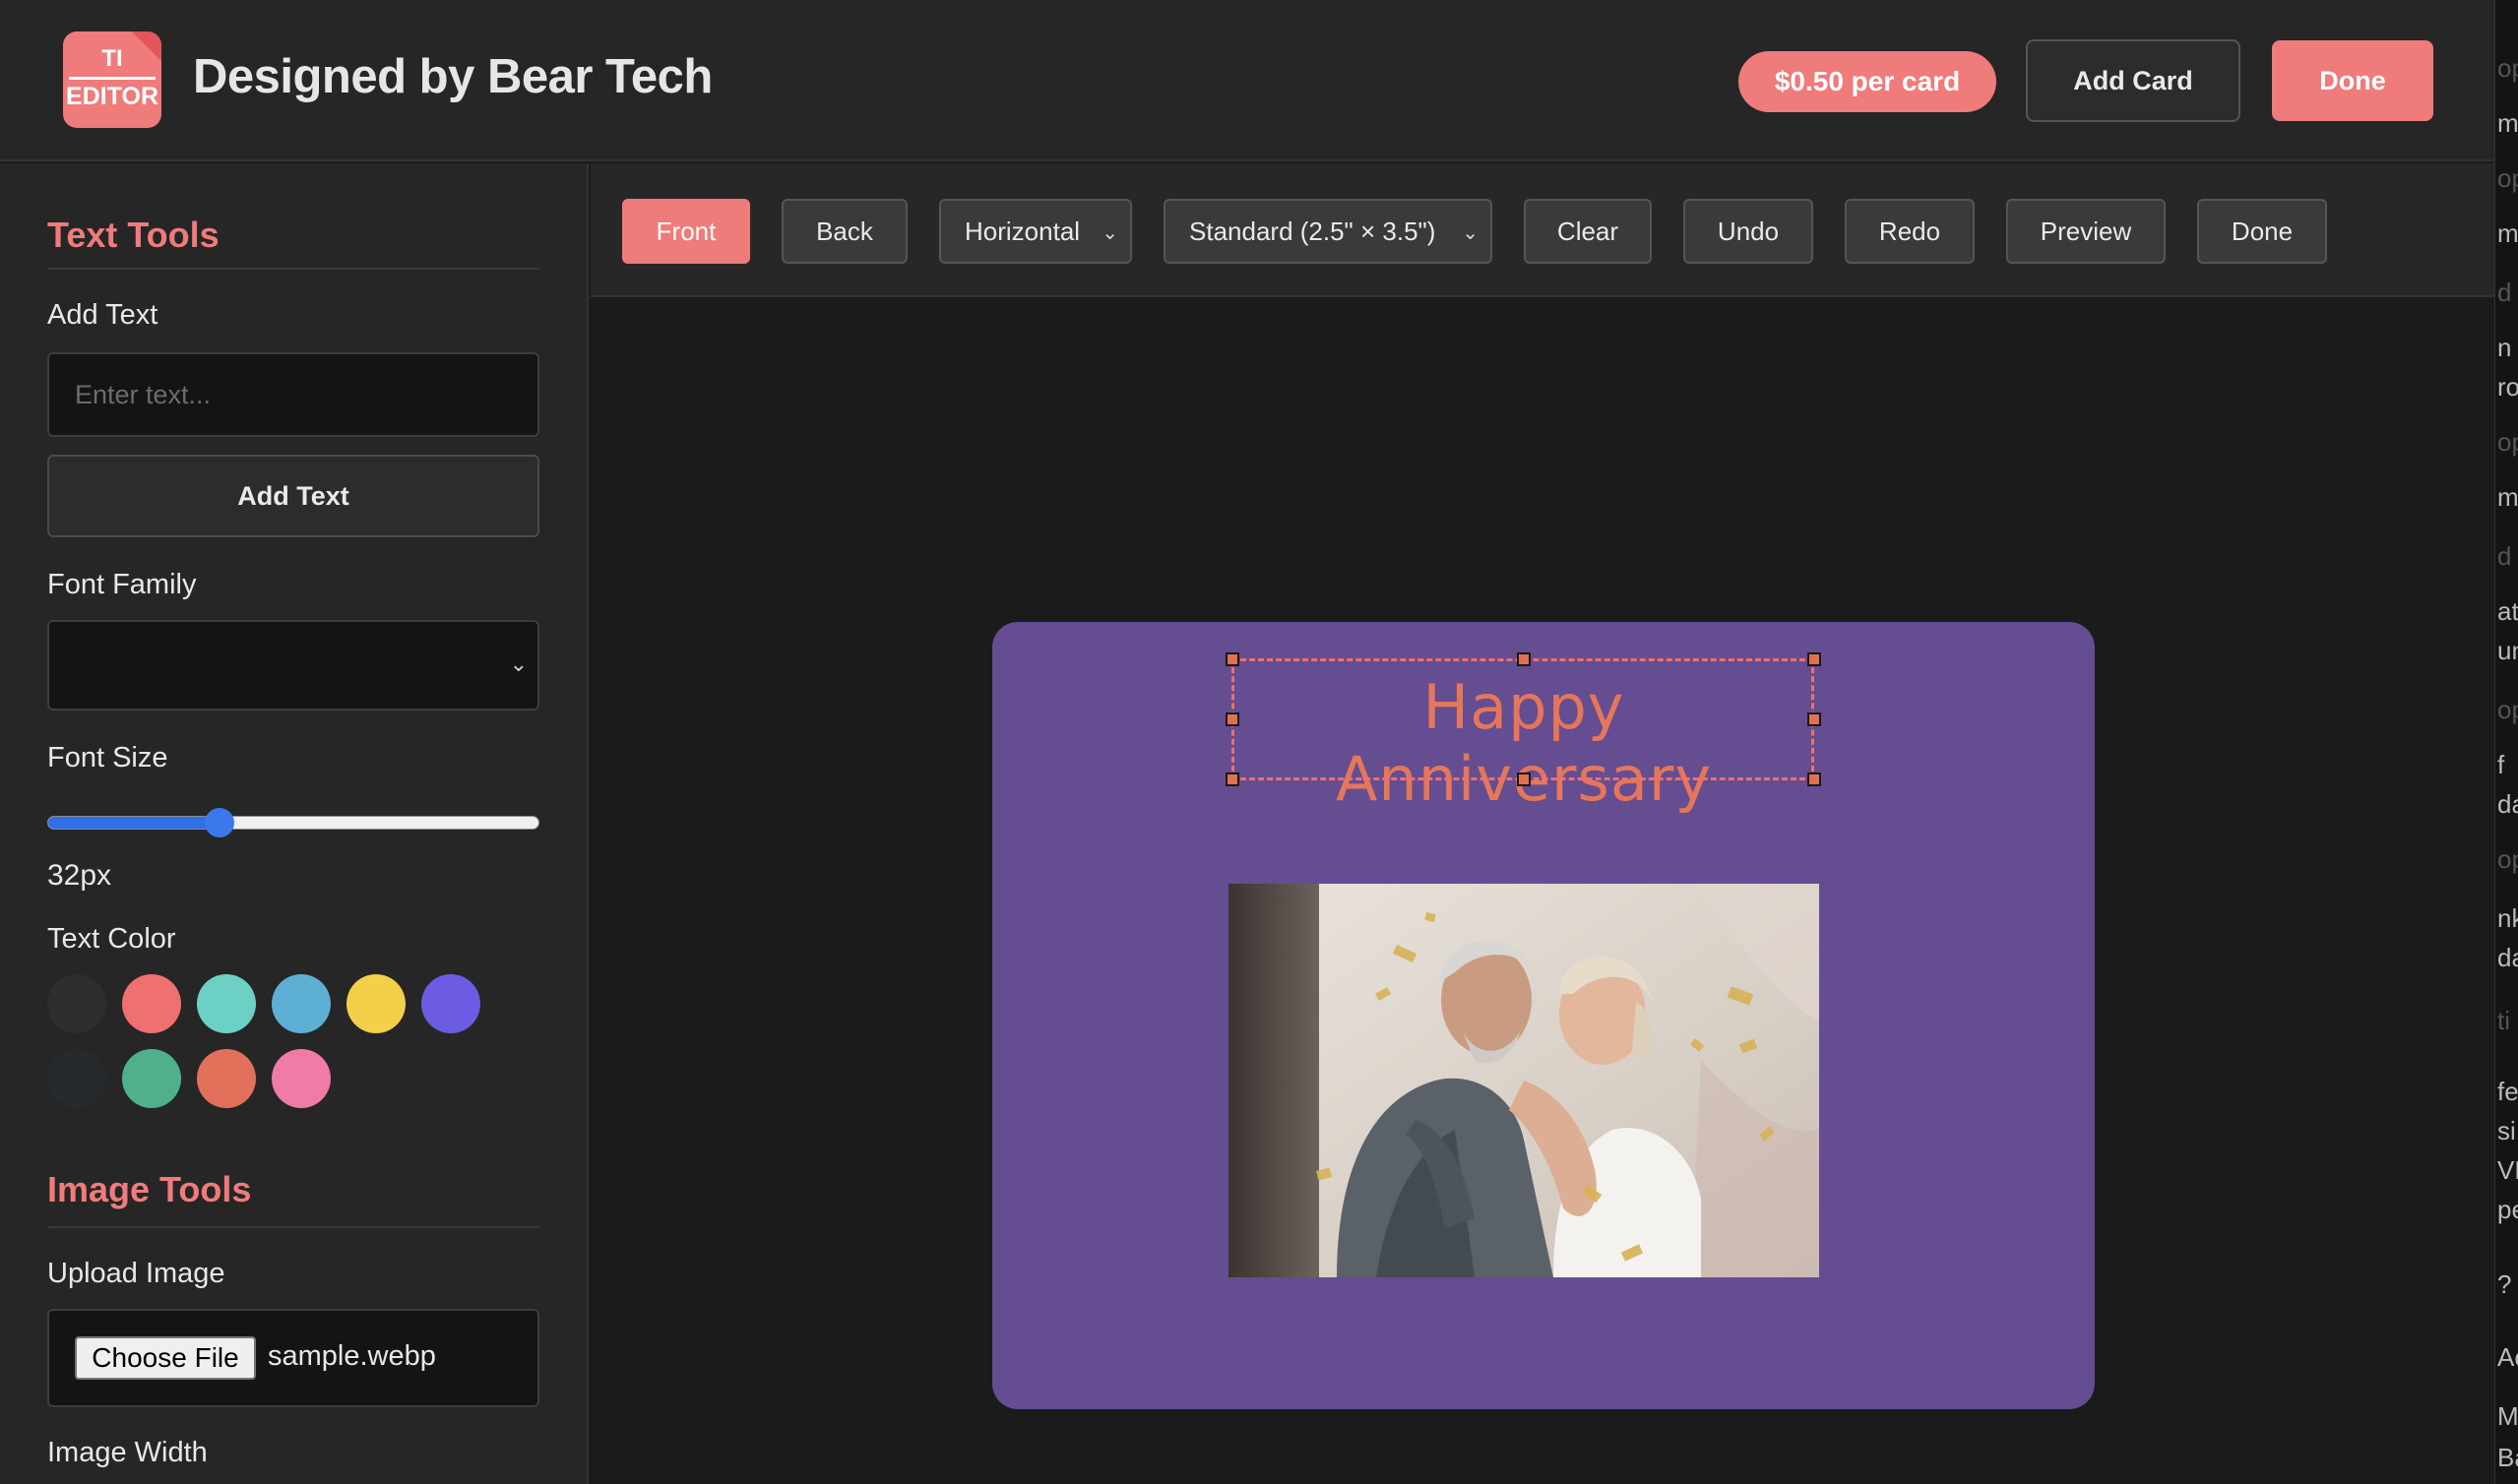 The width and height of the screenshot is (2518, 1484). Describe the element at coordinates (102, 315) in the screenshot. I see `add-text-label: Add Text` at that location.